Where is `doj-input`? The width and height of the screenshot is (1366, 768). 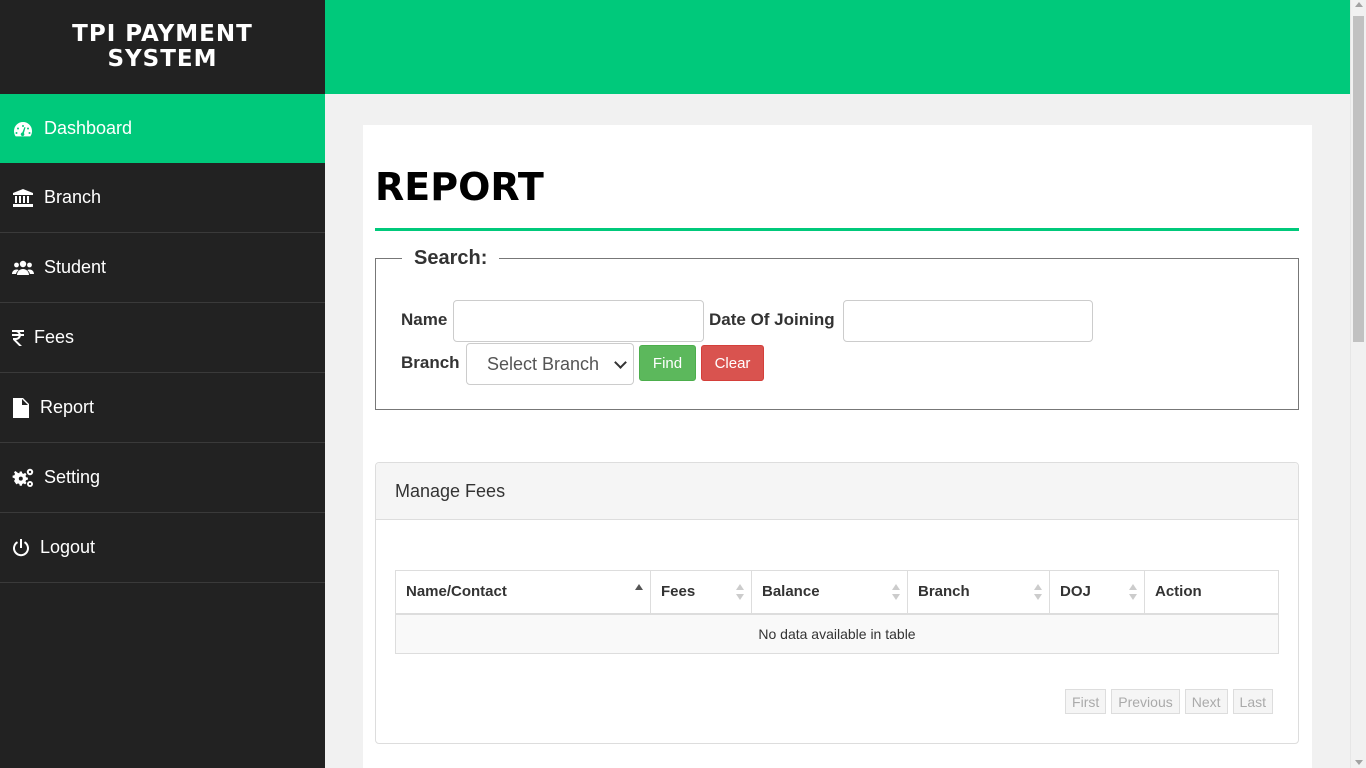
doj-input is located at coordinates (968, 321).